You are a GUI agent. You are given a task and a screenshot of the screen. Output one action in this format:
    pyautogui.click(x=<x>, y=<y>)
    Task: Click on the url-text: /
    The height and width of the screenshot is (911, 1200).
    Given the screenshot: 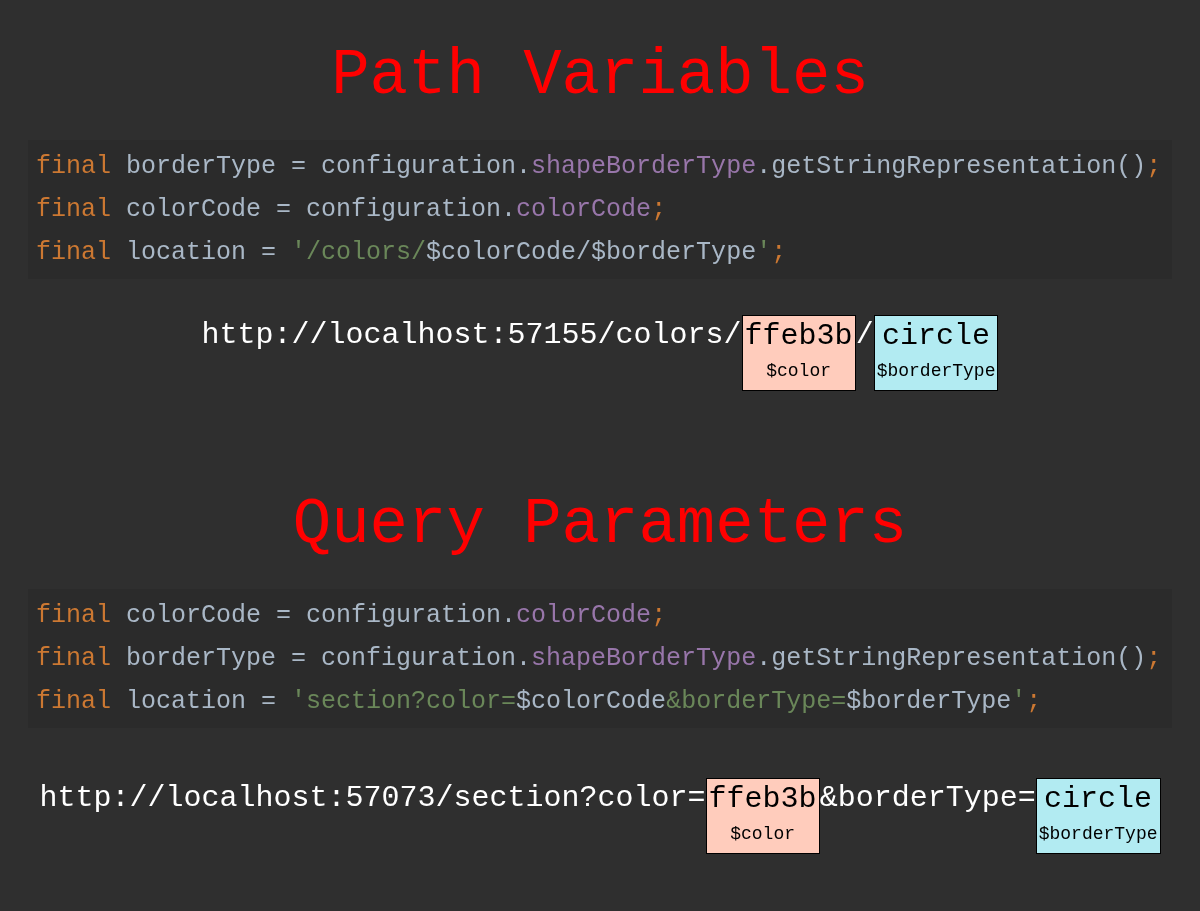 What is the action you would take?
    pyautogui.click(x=864, y=335)
    